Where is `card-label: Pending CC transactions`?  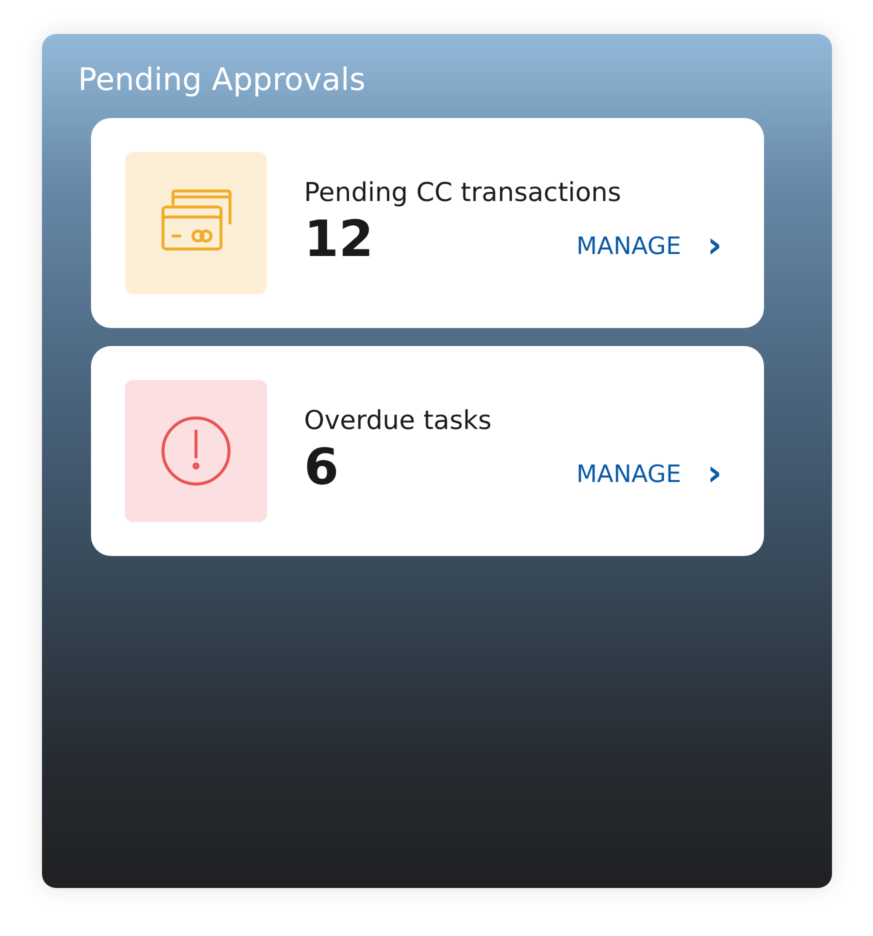 card-label: Pending CC transactions is located at coordinates (463, 193).